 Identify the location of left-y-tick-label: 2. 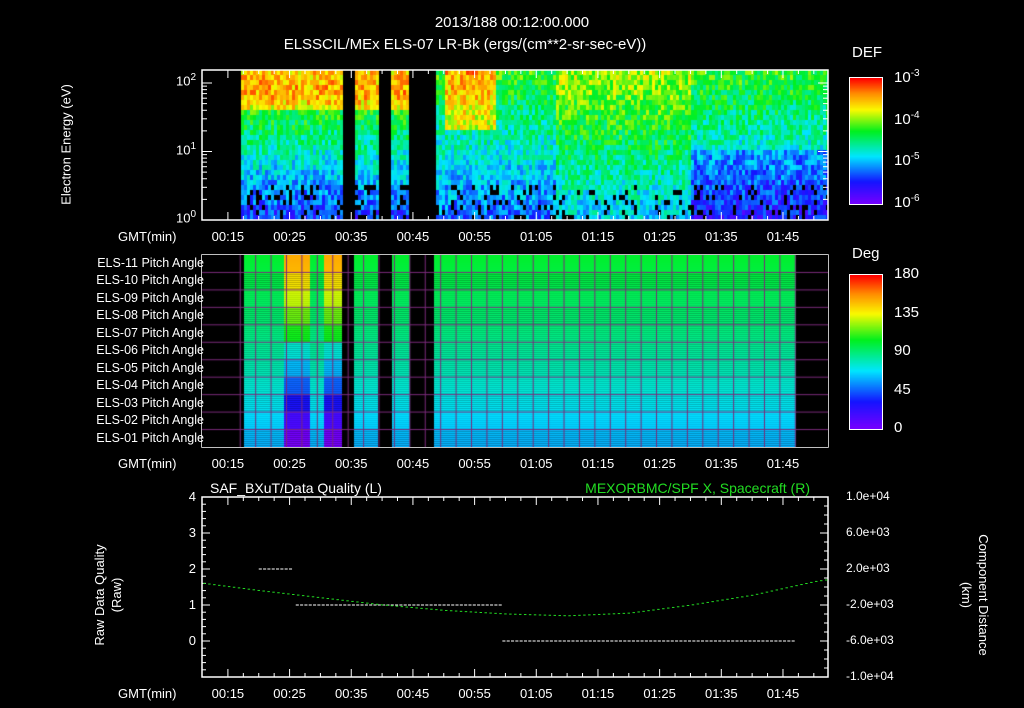
(192, 568).